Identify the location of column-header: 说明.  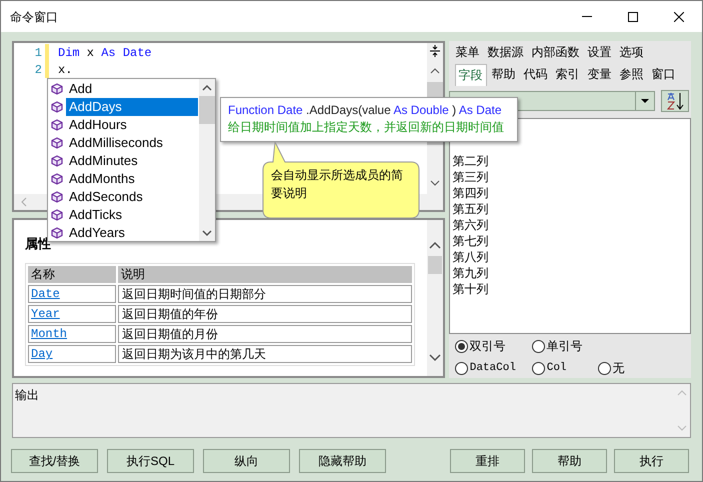
(265, 275).